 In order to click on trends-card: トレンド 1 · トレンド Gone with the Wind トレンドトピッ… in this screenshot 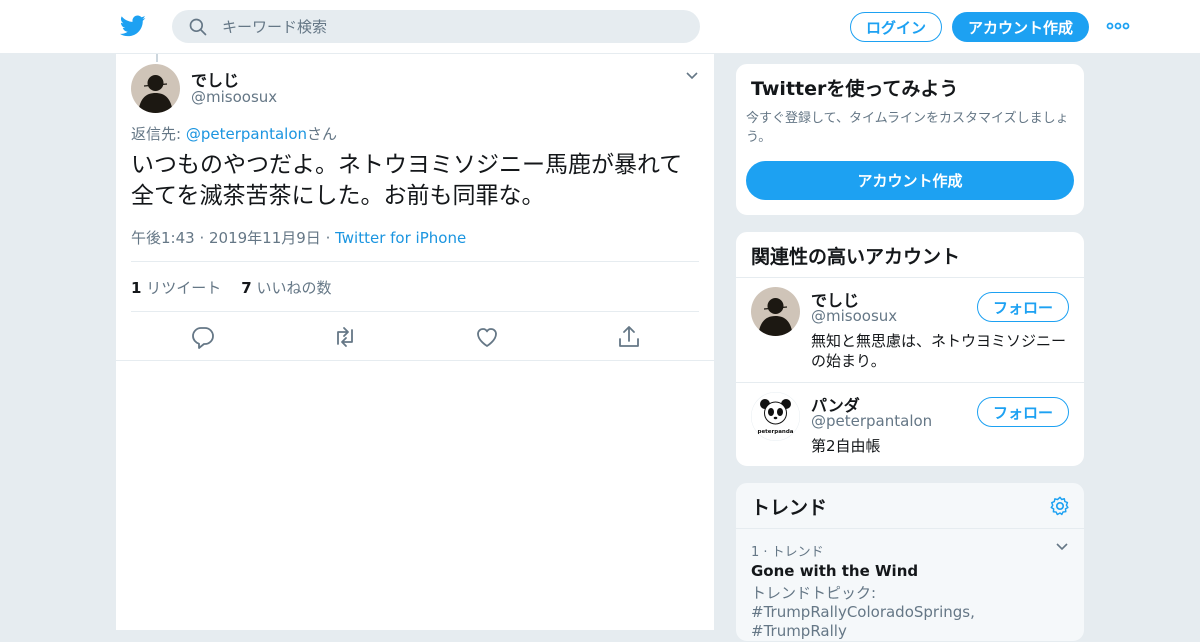, I will do `click(910, 562)`.